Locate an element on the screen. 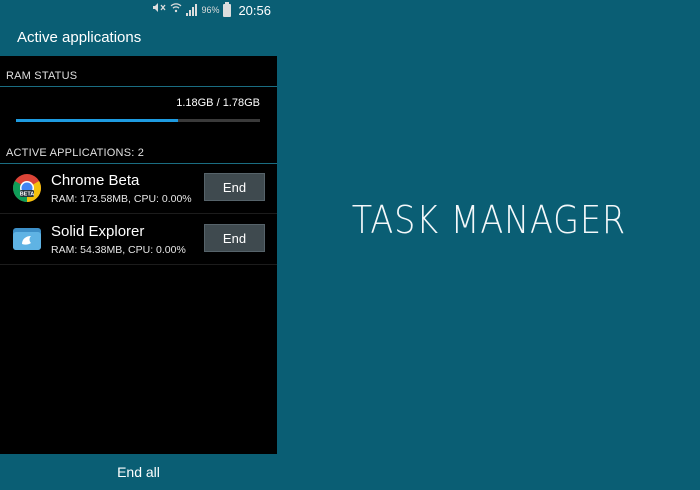  ram-progress-bar is located at coordinates (138, 120).